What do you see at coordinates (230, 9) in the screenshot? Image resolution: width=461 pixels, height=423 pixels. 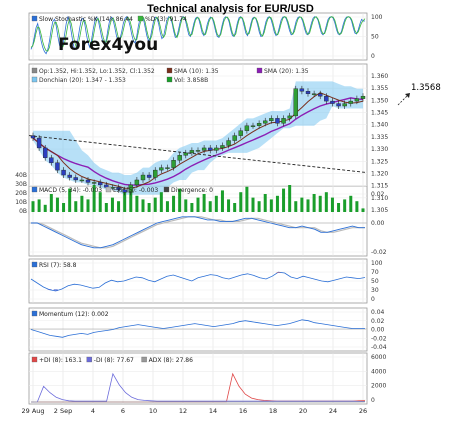 I see `chart-title: Technical analysis for EUR/USD` at bounding box center [230, 9].